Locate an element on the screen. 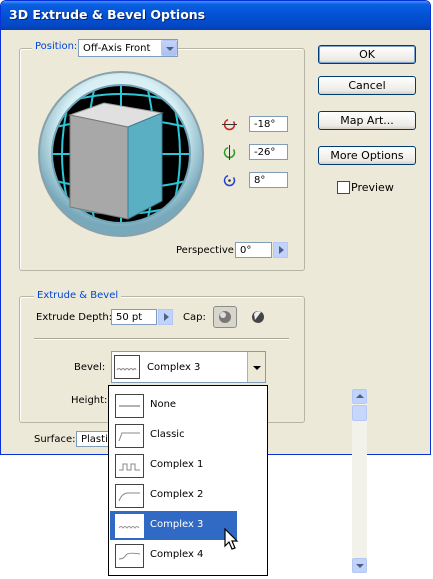  cube-preview is located at coordinates (116, 161).